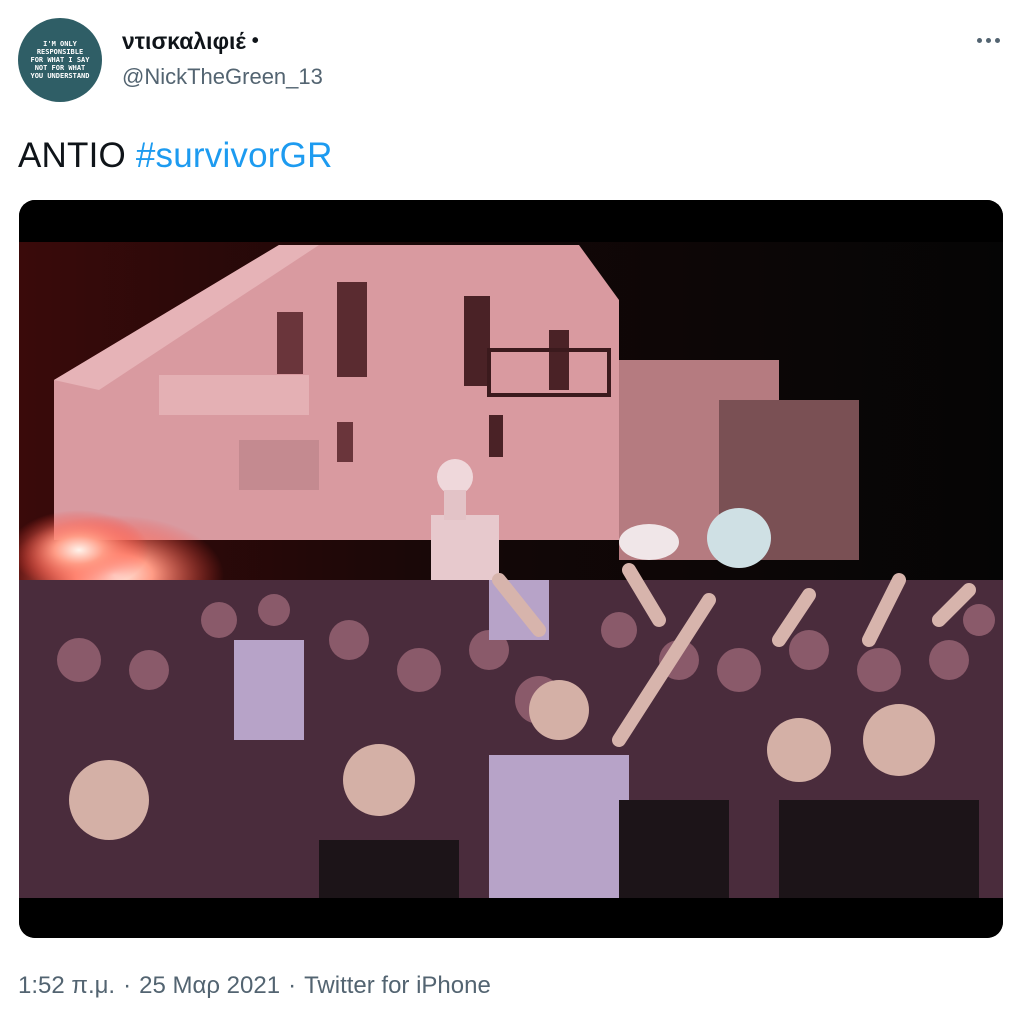  Describe the element at coordinates (66, 986) in the screenshot. I see `tweet-time: 1:52 π.μ.` at that location.